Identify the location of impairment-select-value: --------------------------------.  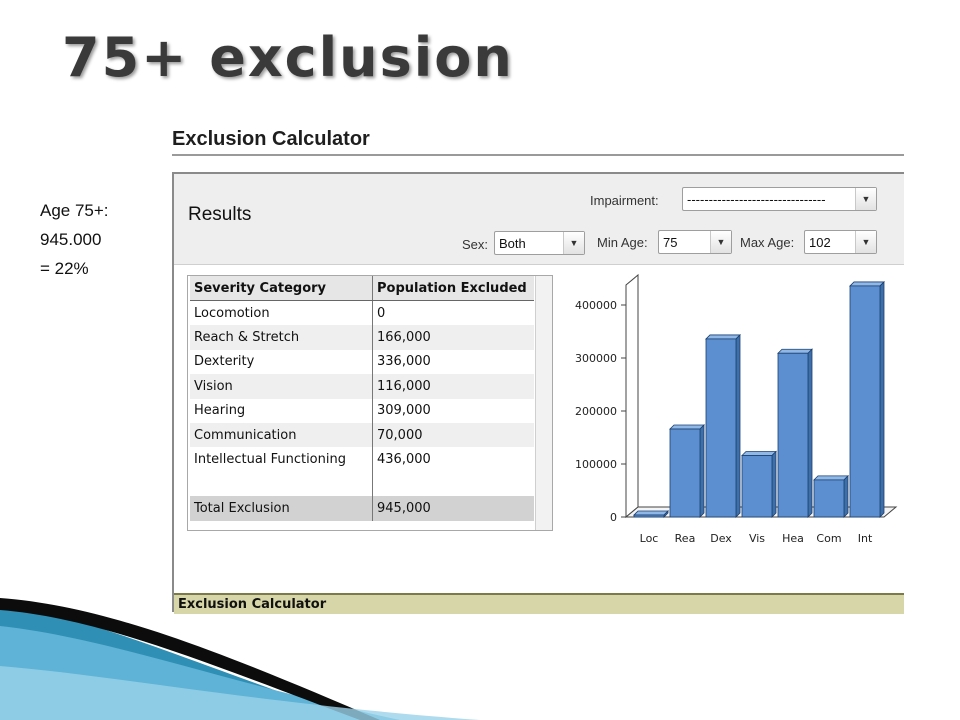
(756, 199).